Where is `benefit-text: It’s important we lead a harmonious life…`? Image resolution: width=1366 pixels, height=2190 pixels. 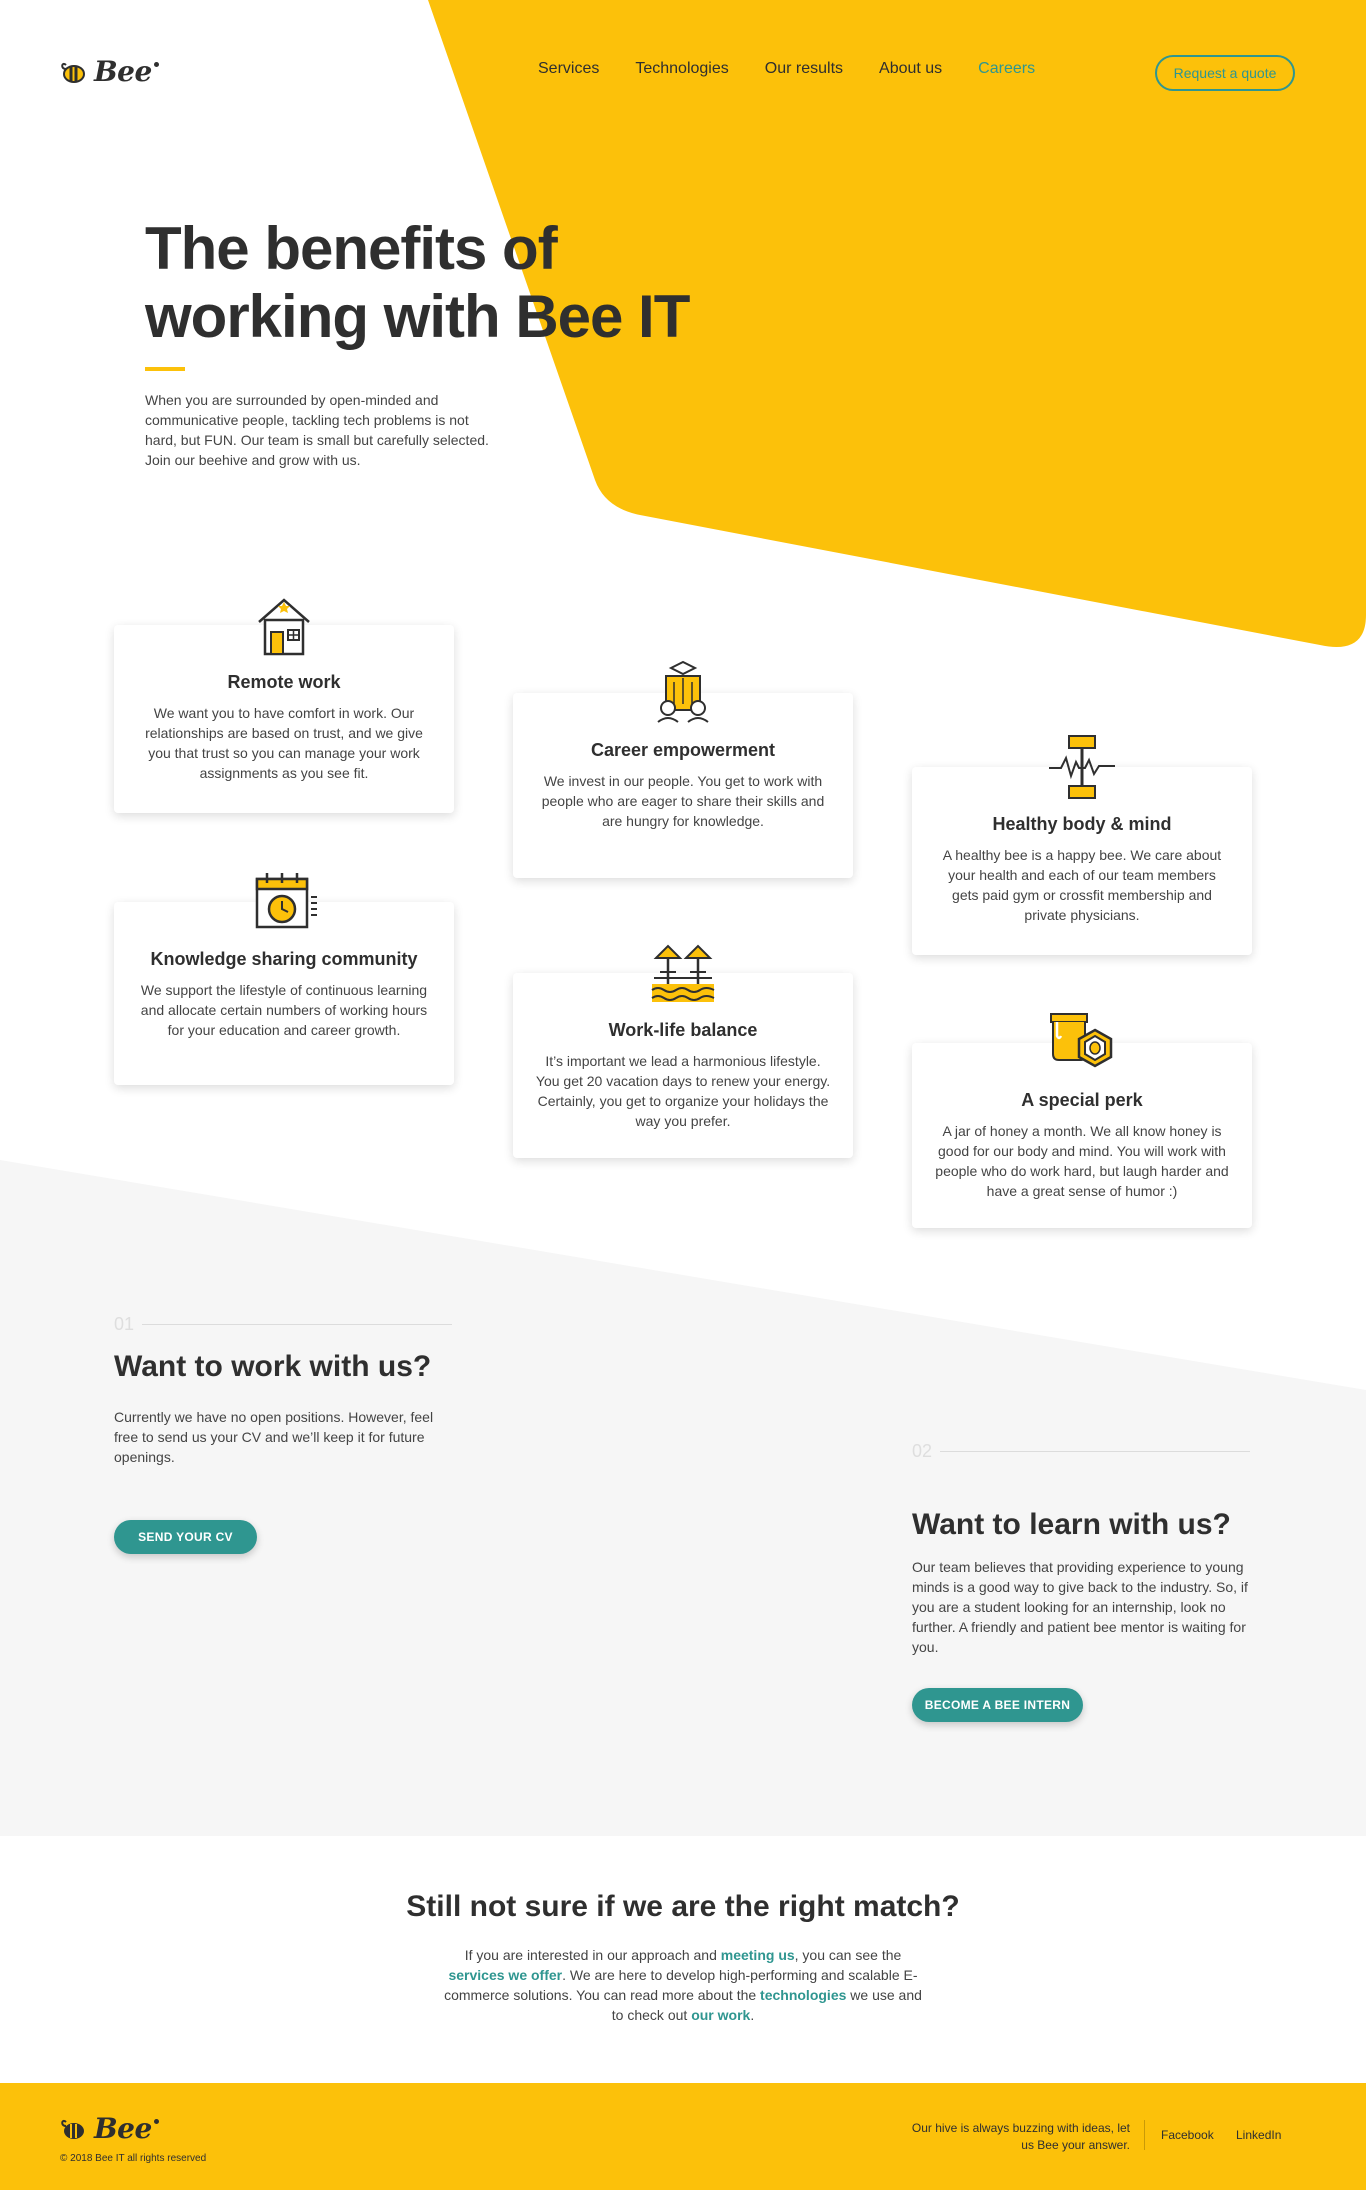
benefit-text: It’s important we lead a harmonious life… is located at coordinates (683, 1091).